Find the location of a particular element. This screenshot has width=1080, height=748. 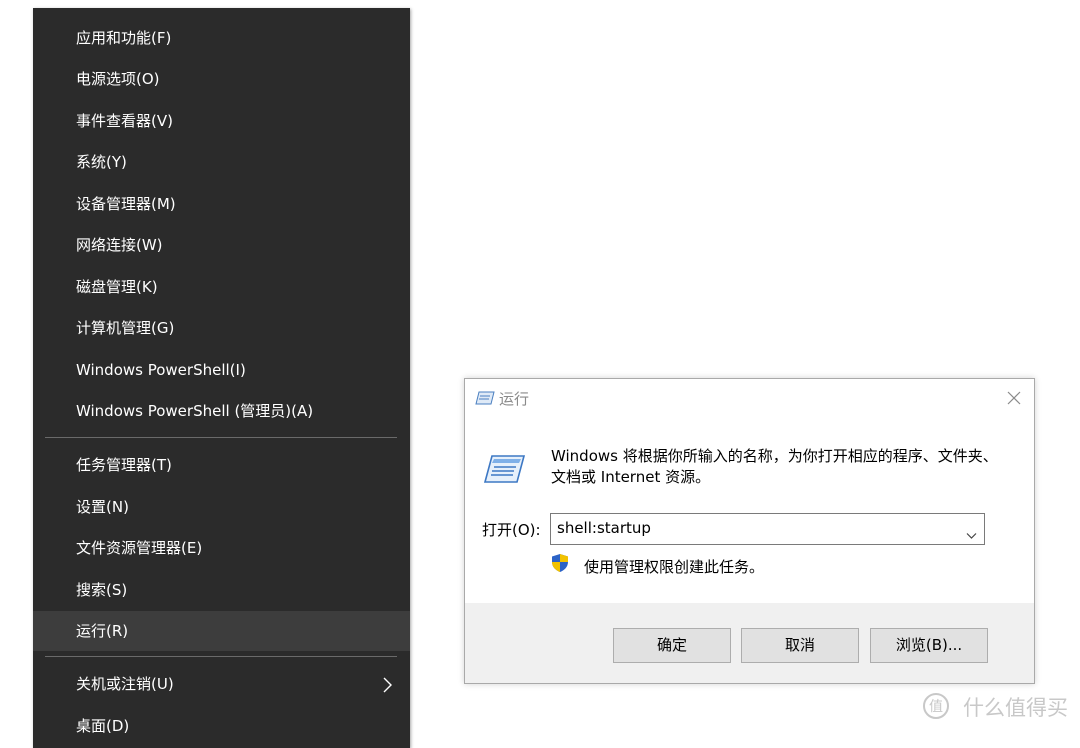

menu-item-system: 系统(Y) is located at coordinates (221, 162).